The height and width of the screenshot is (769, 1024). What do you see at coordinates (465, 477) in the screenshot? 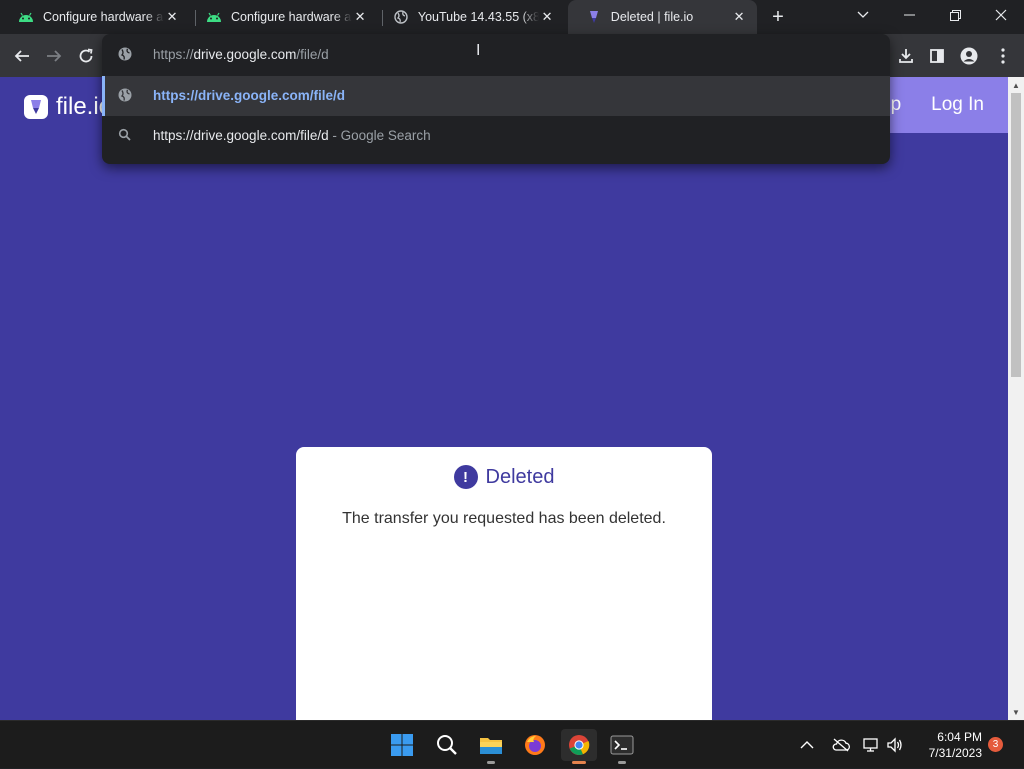
I see `alert-icon: !` at bounding box center [465, 477].